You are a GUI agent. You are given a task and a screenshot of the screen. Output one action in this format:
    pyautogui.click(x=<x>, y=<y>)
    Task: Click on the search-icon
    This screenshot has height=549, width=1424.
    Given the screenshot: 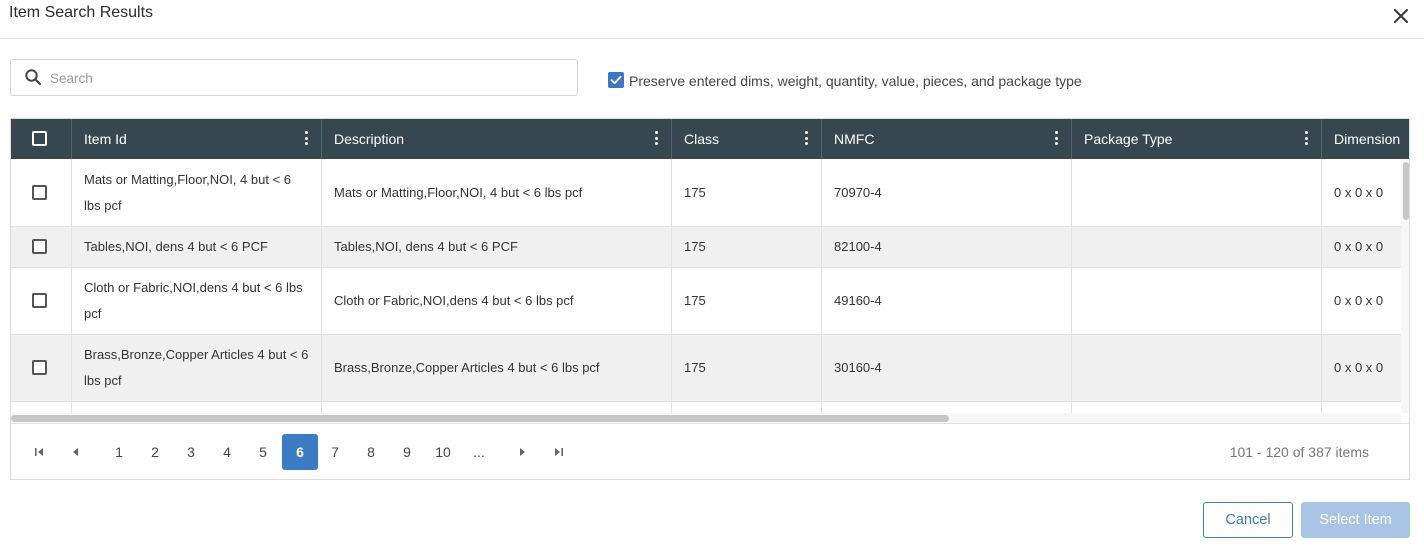 What is the action you would take?
    pyautogui.click(x=33, y=77)
    